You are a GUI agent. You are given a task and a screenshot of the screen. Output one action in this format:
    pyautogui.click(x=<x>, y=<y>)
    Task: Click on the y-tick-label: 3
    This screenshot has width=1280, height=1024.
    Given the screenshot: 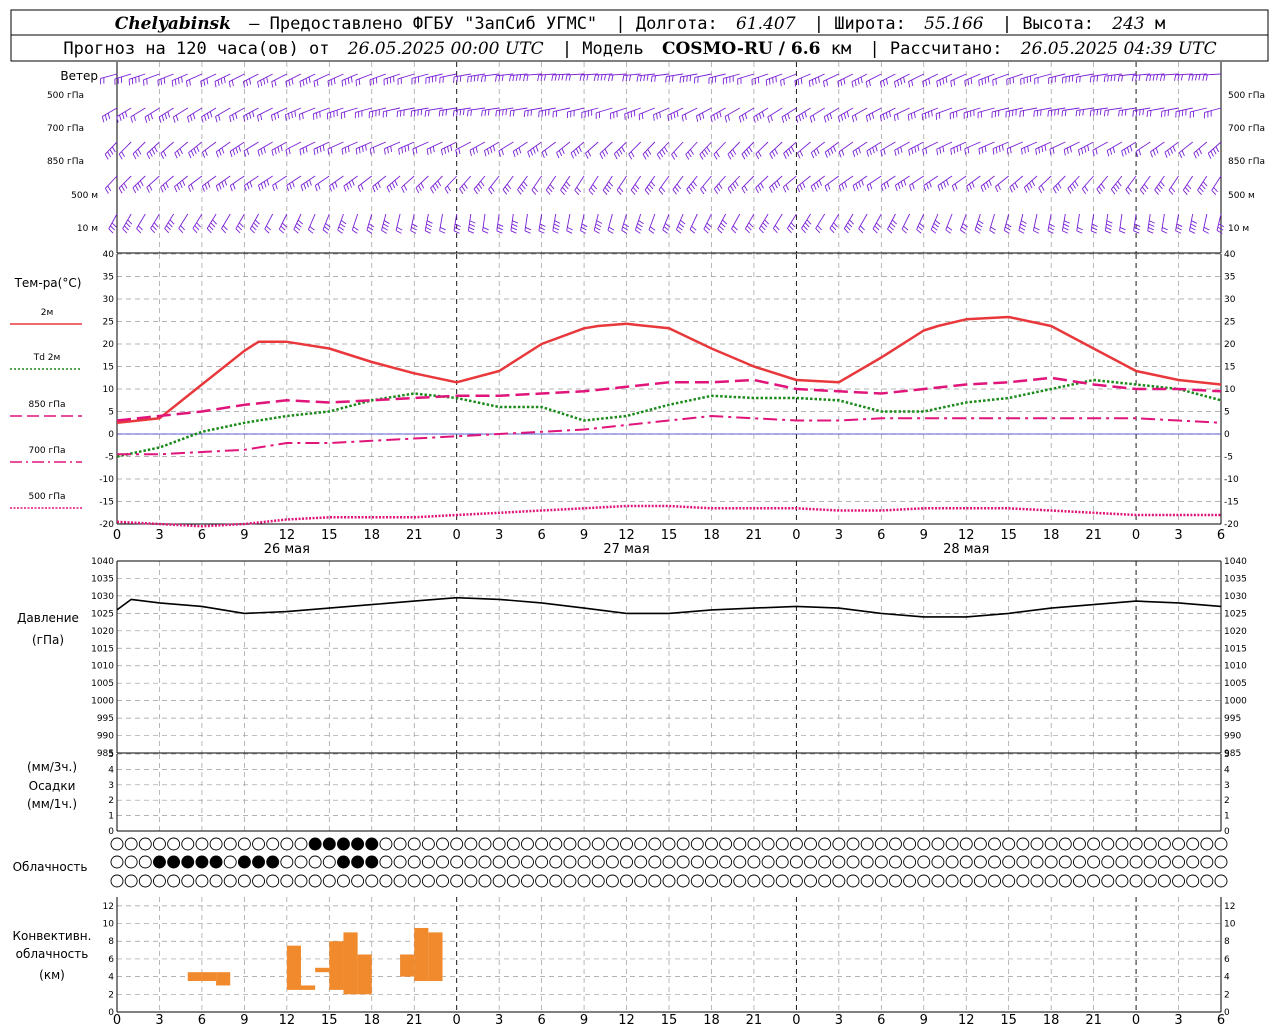 What is the action you would take?
    pyautogui.click(x=111, y=786)
    